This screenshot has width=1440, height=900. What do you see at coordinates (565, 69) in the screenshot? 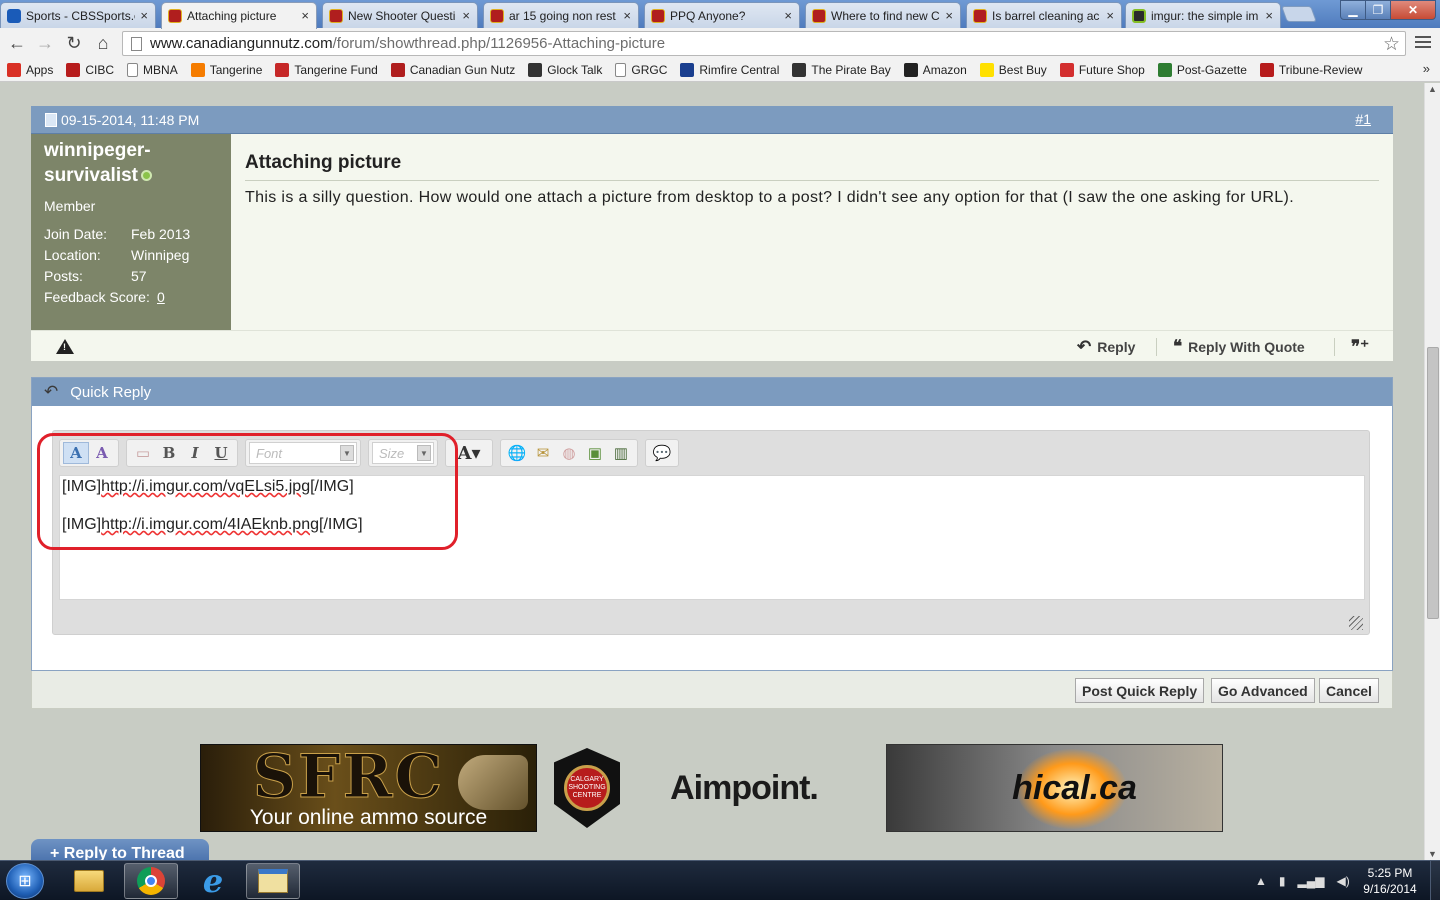
I see `bookmark-glock-talk: Glock Talk` at bounding box center [565, 69].